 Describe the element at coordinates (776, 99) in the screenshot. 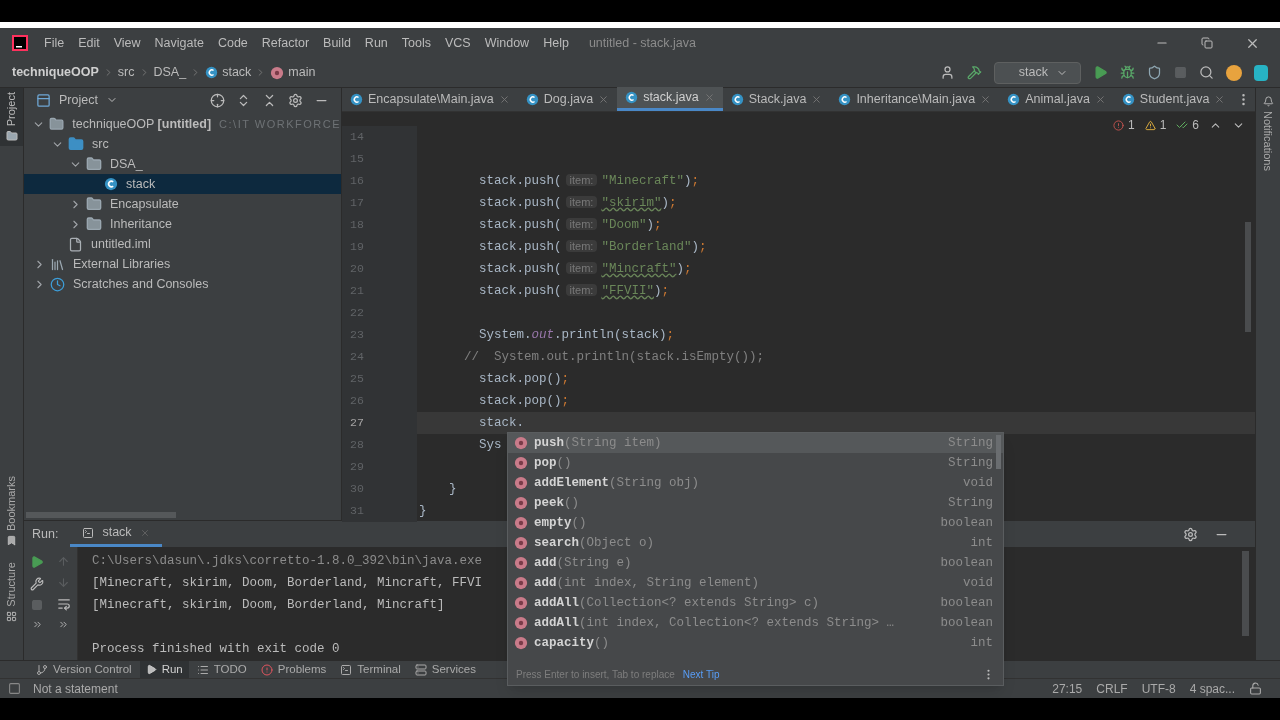

I see `editor-tab: Stack.java` at that location.